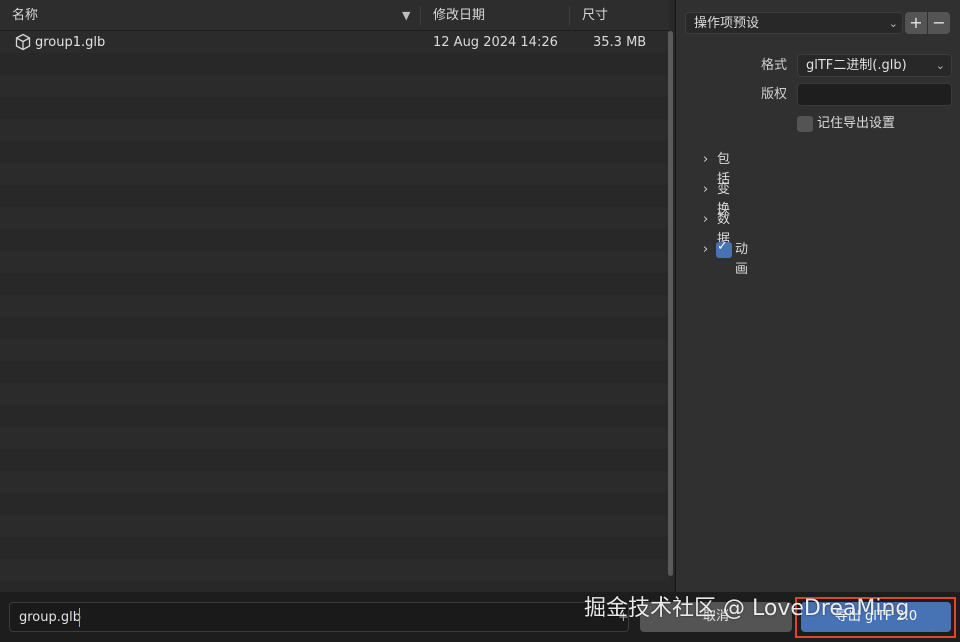 This screenshot has width=960, height=642. Describe the element at coordinates (805, 124) in the screenshot. I see `remember-settings-checkbox` at that location.